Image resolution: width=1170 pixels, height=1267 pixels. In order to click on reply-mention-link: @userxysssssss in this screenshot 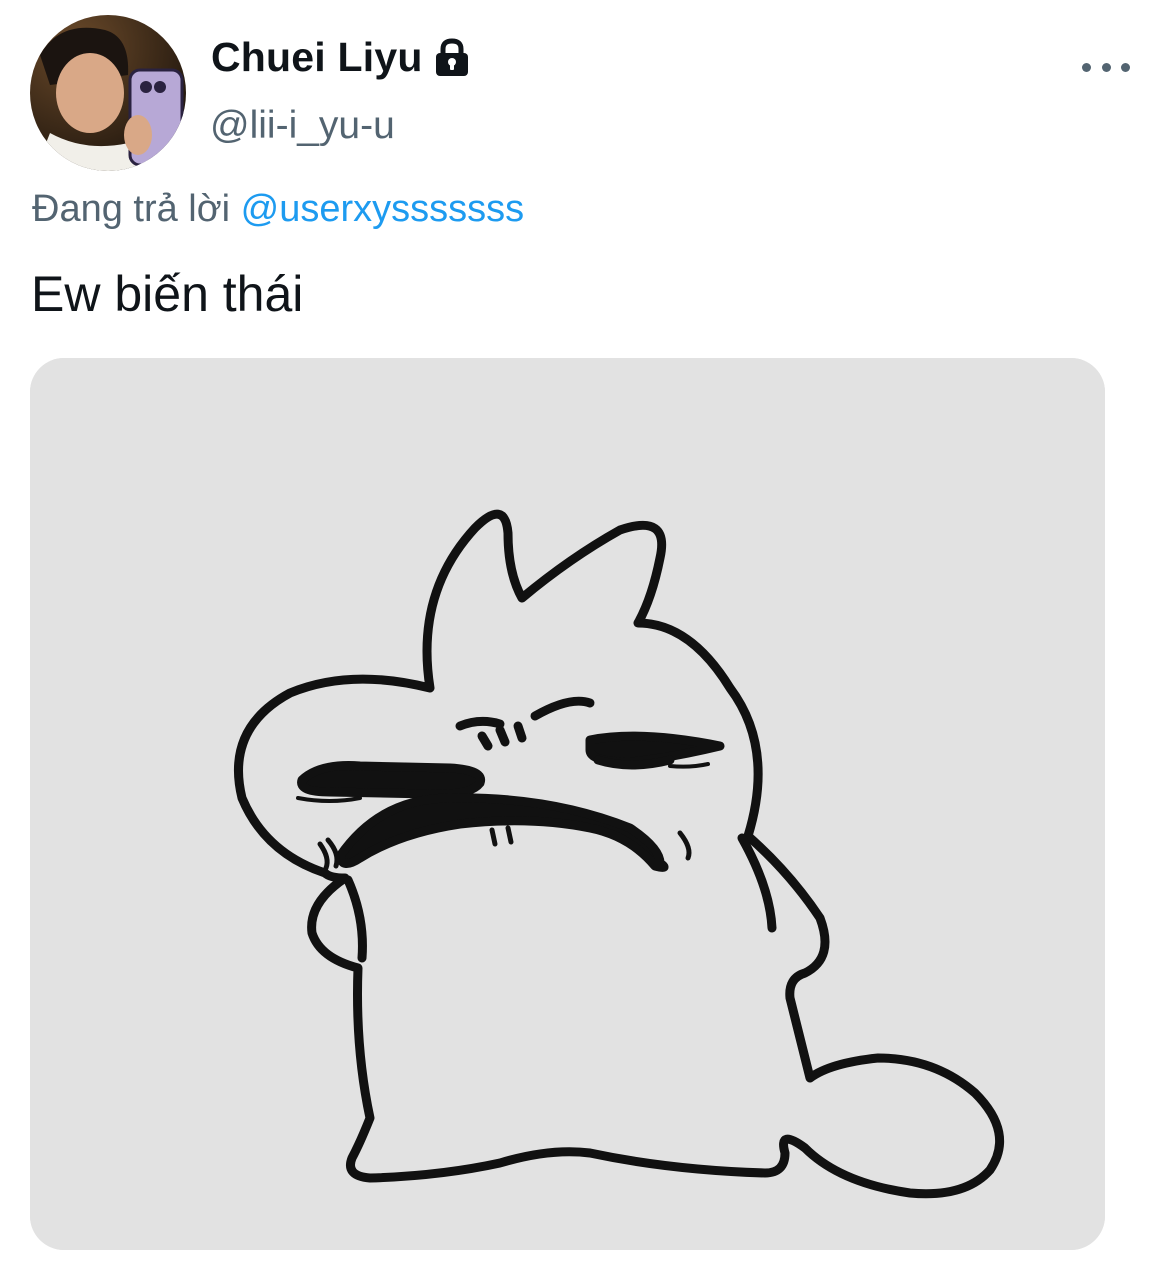, I will do `click(383, 209)`.